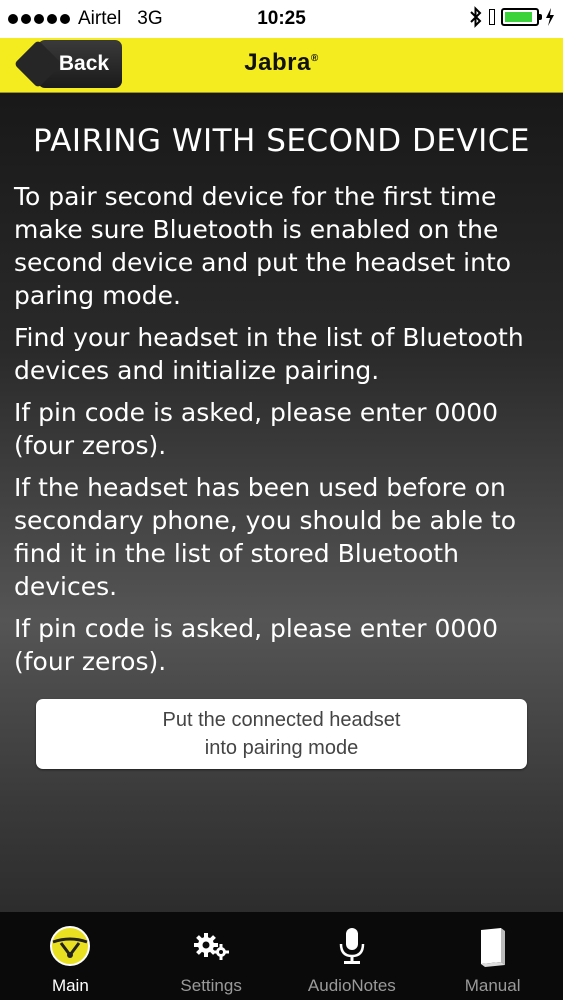 This screenshot has height=1000, width=563. Describe the element at coordinates (70, 946) in the screenshot. I see `headset-circle-icon` at that location.